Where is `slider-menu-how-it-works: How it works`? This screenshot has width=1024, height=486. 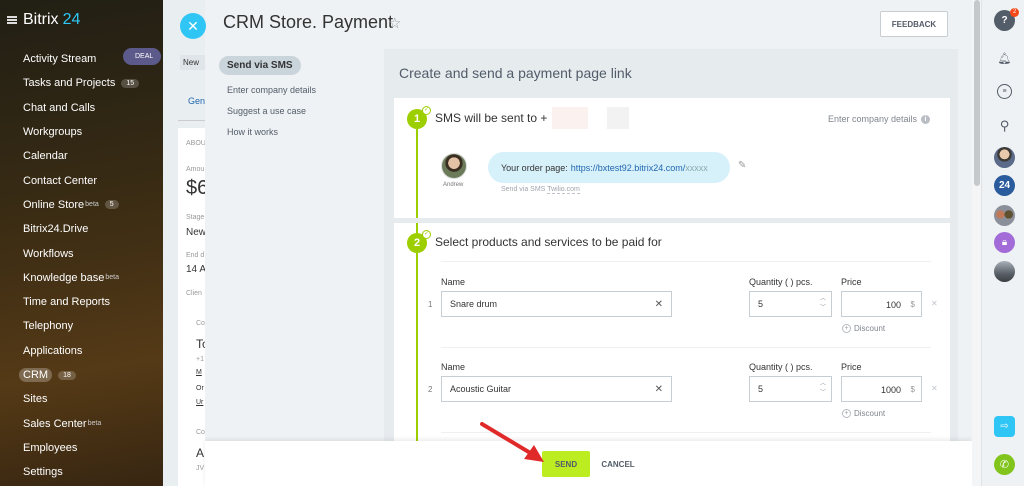
slider-menu-how-it-works: How it works is located at coordinates (267, 132).